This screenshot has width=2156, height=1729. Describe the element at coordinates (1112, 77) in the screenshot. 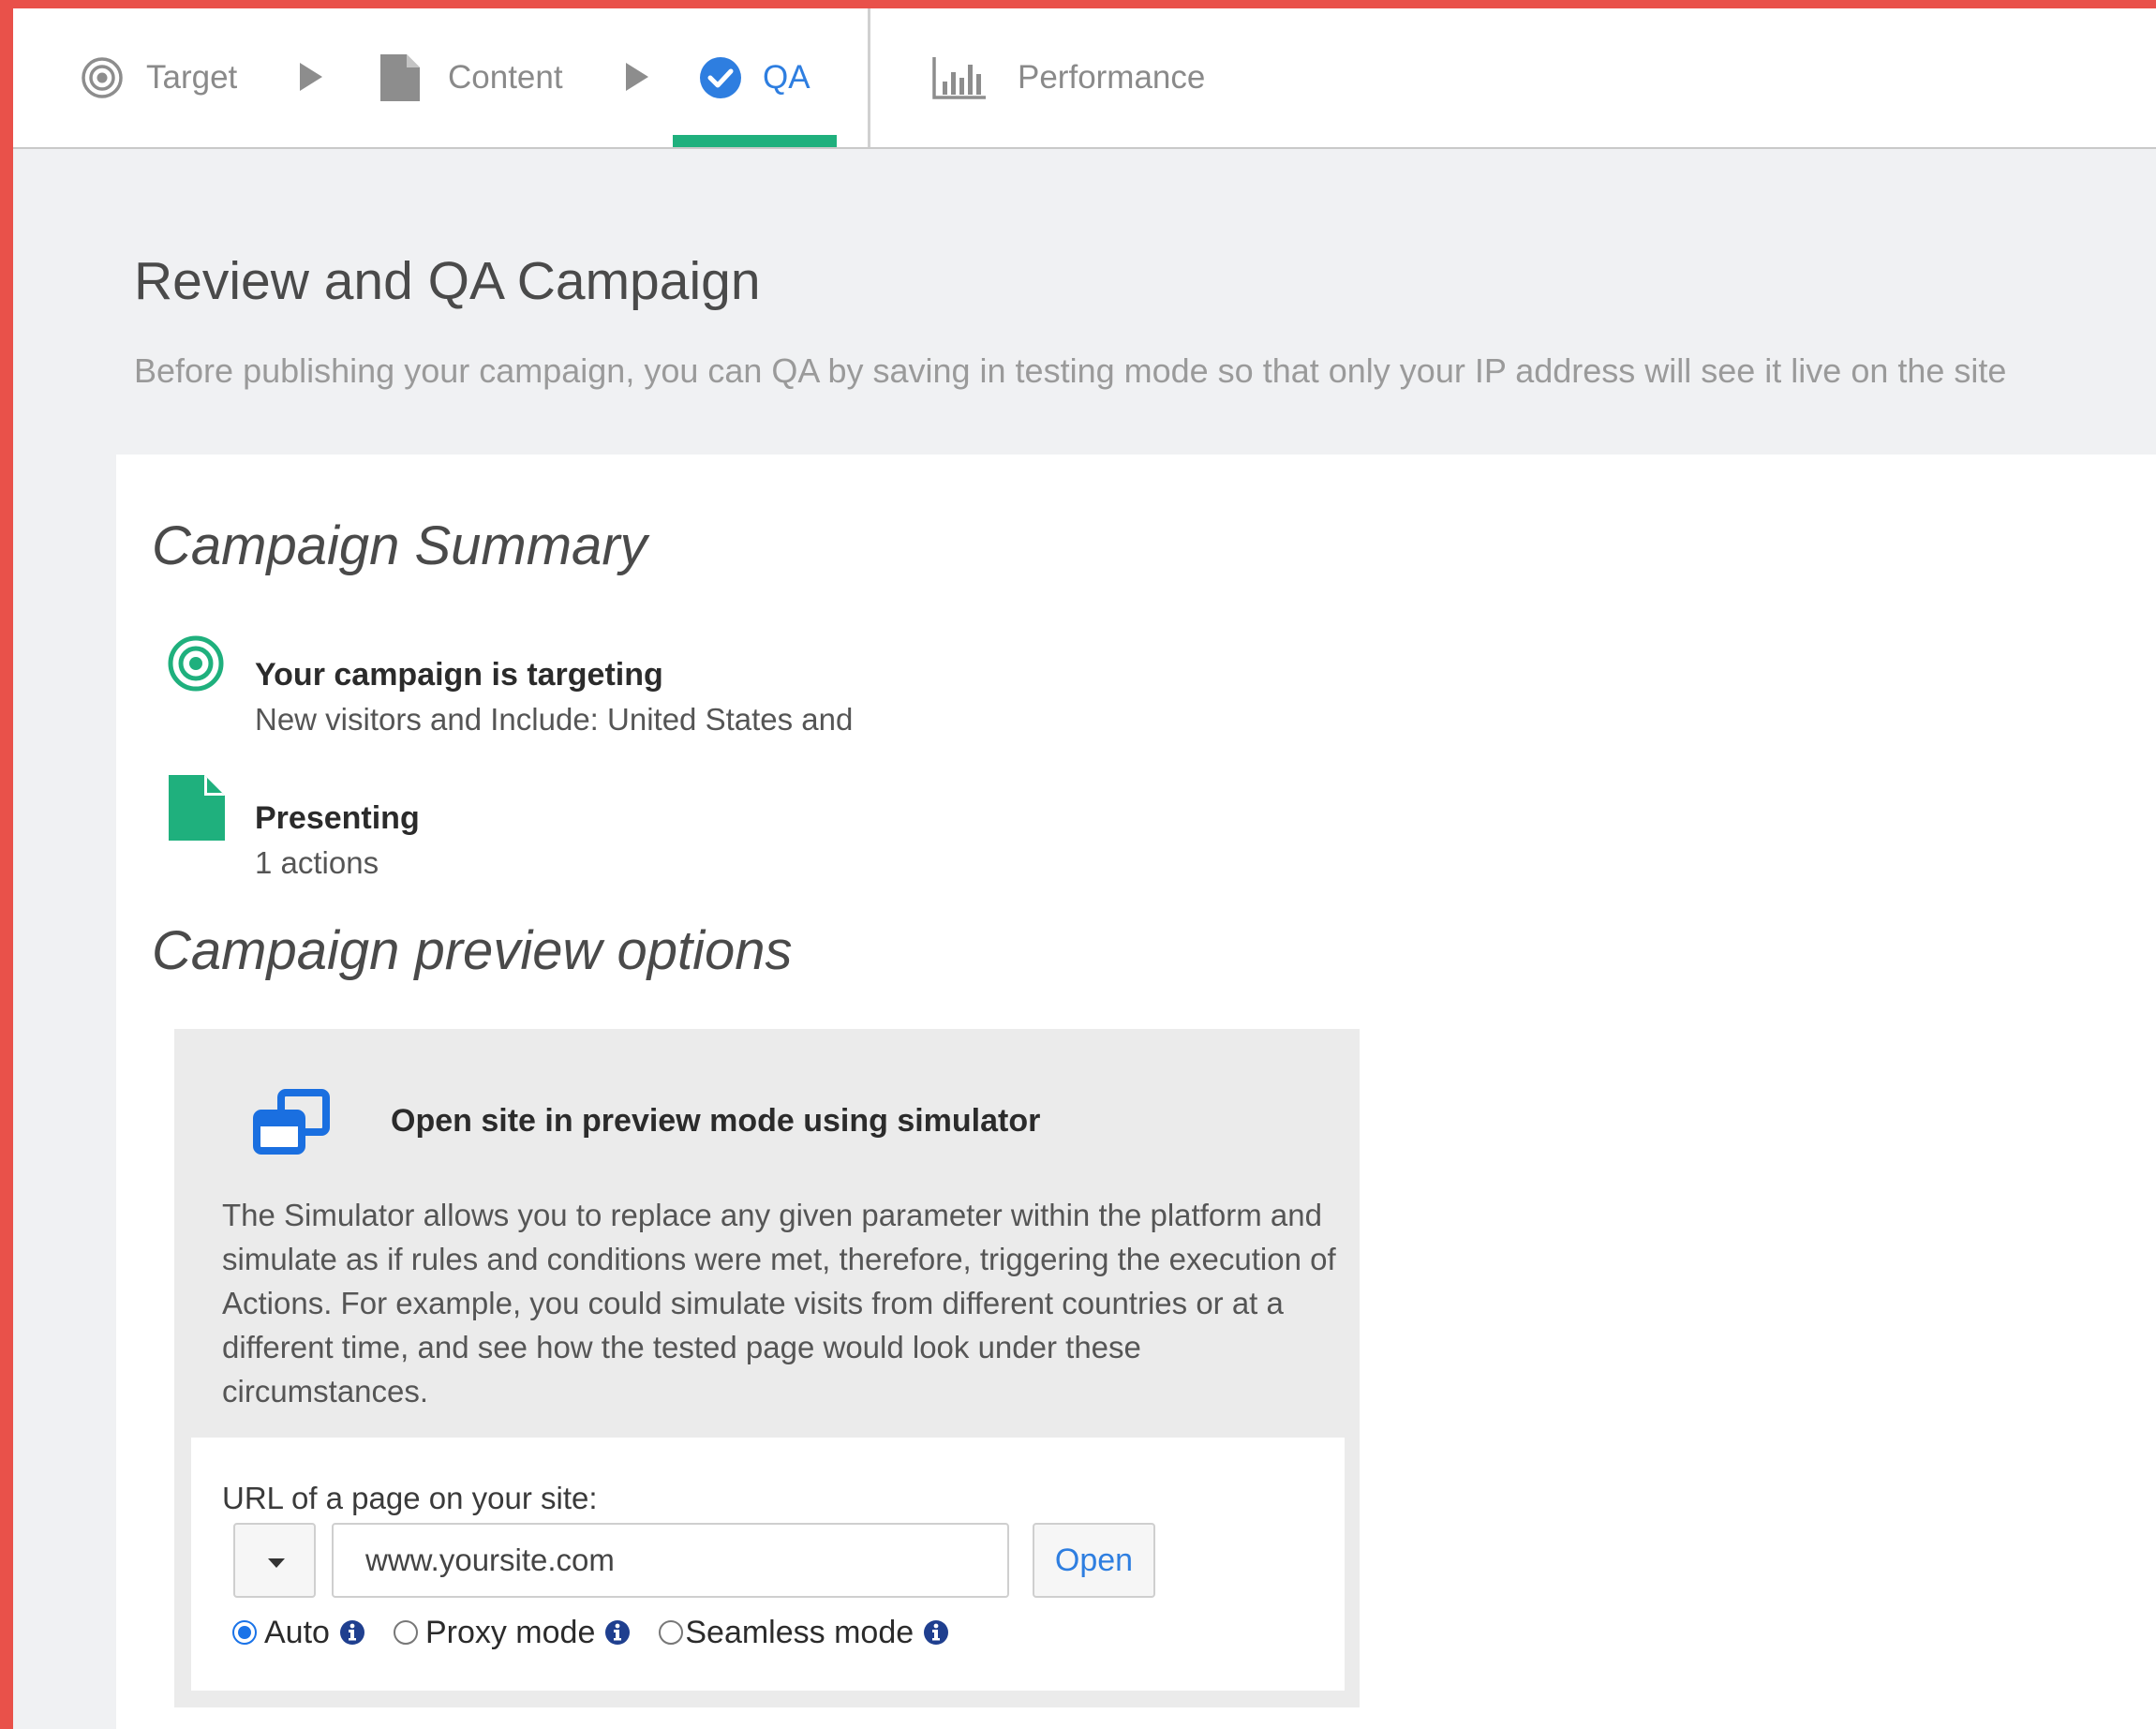

I see `tab-performance-label: Performance` at that location.